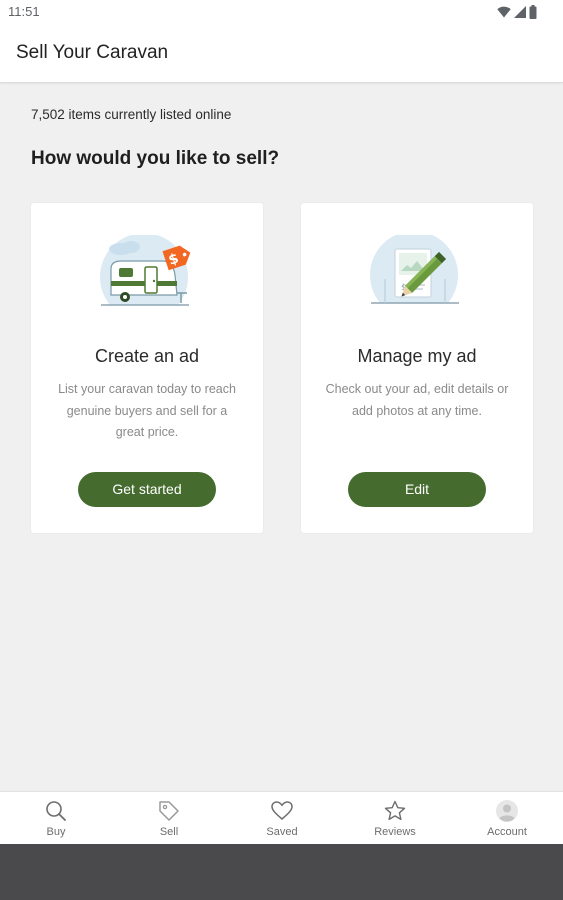 The width and height of the screenshot is (563, 900). I want to click on star-icon, so click(395, 810).